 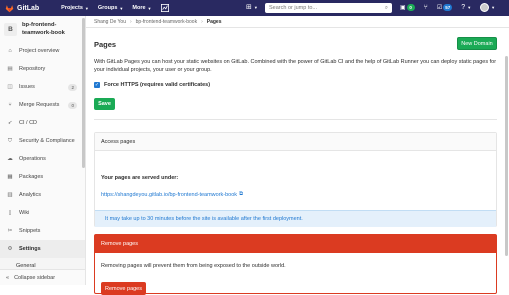 I want to click on help-dropdown: ? ▼, so click(x=466, y=7).